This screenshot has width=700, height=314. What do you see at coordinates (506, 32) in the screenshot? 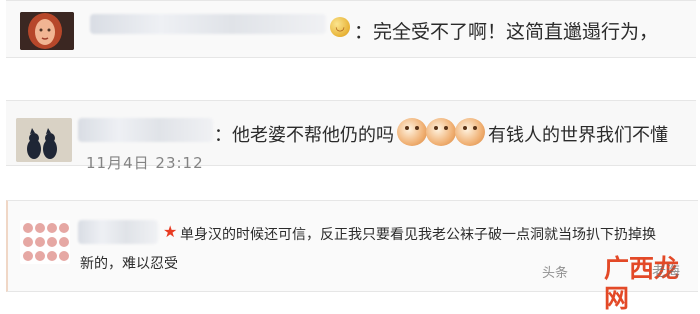
I see `comment-text: ：完全受不了啊！这简直邋遢行为，` at bounding box center [506, 32].